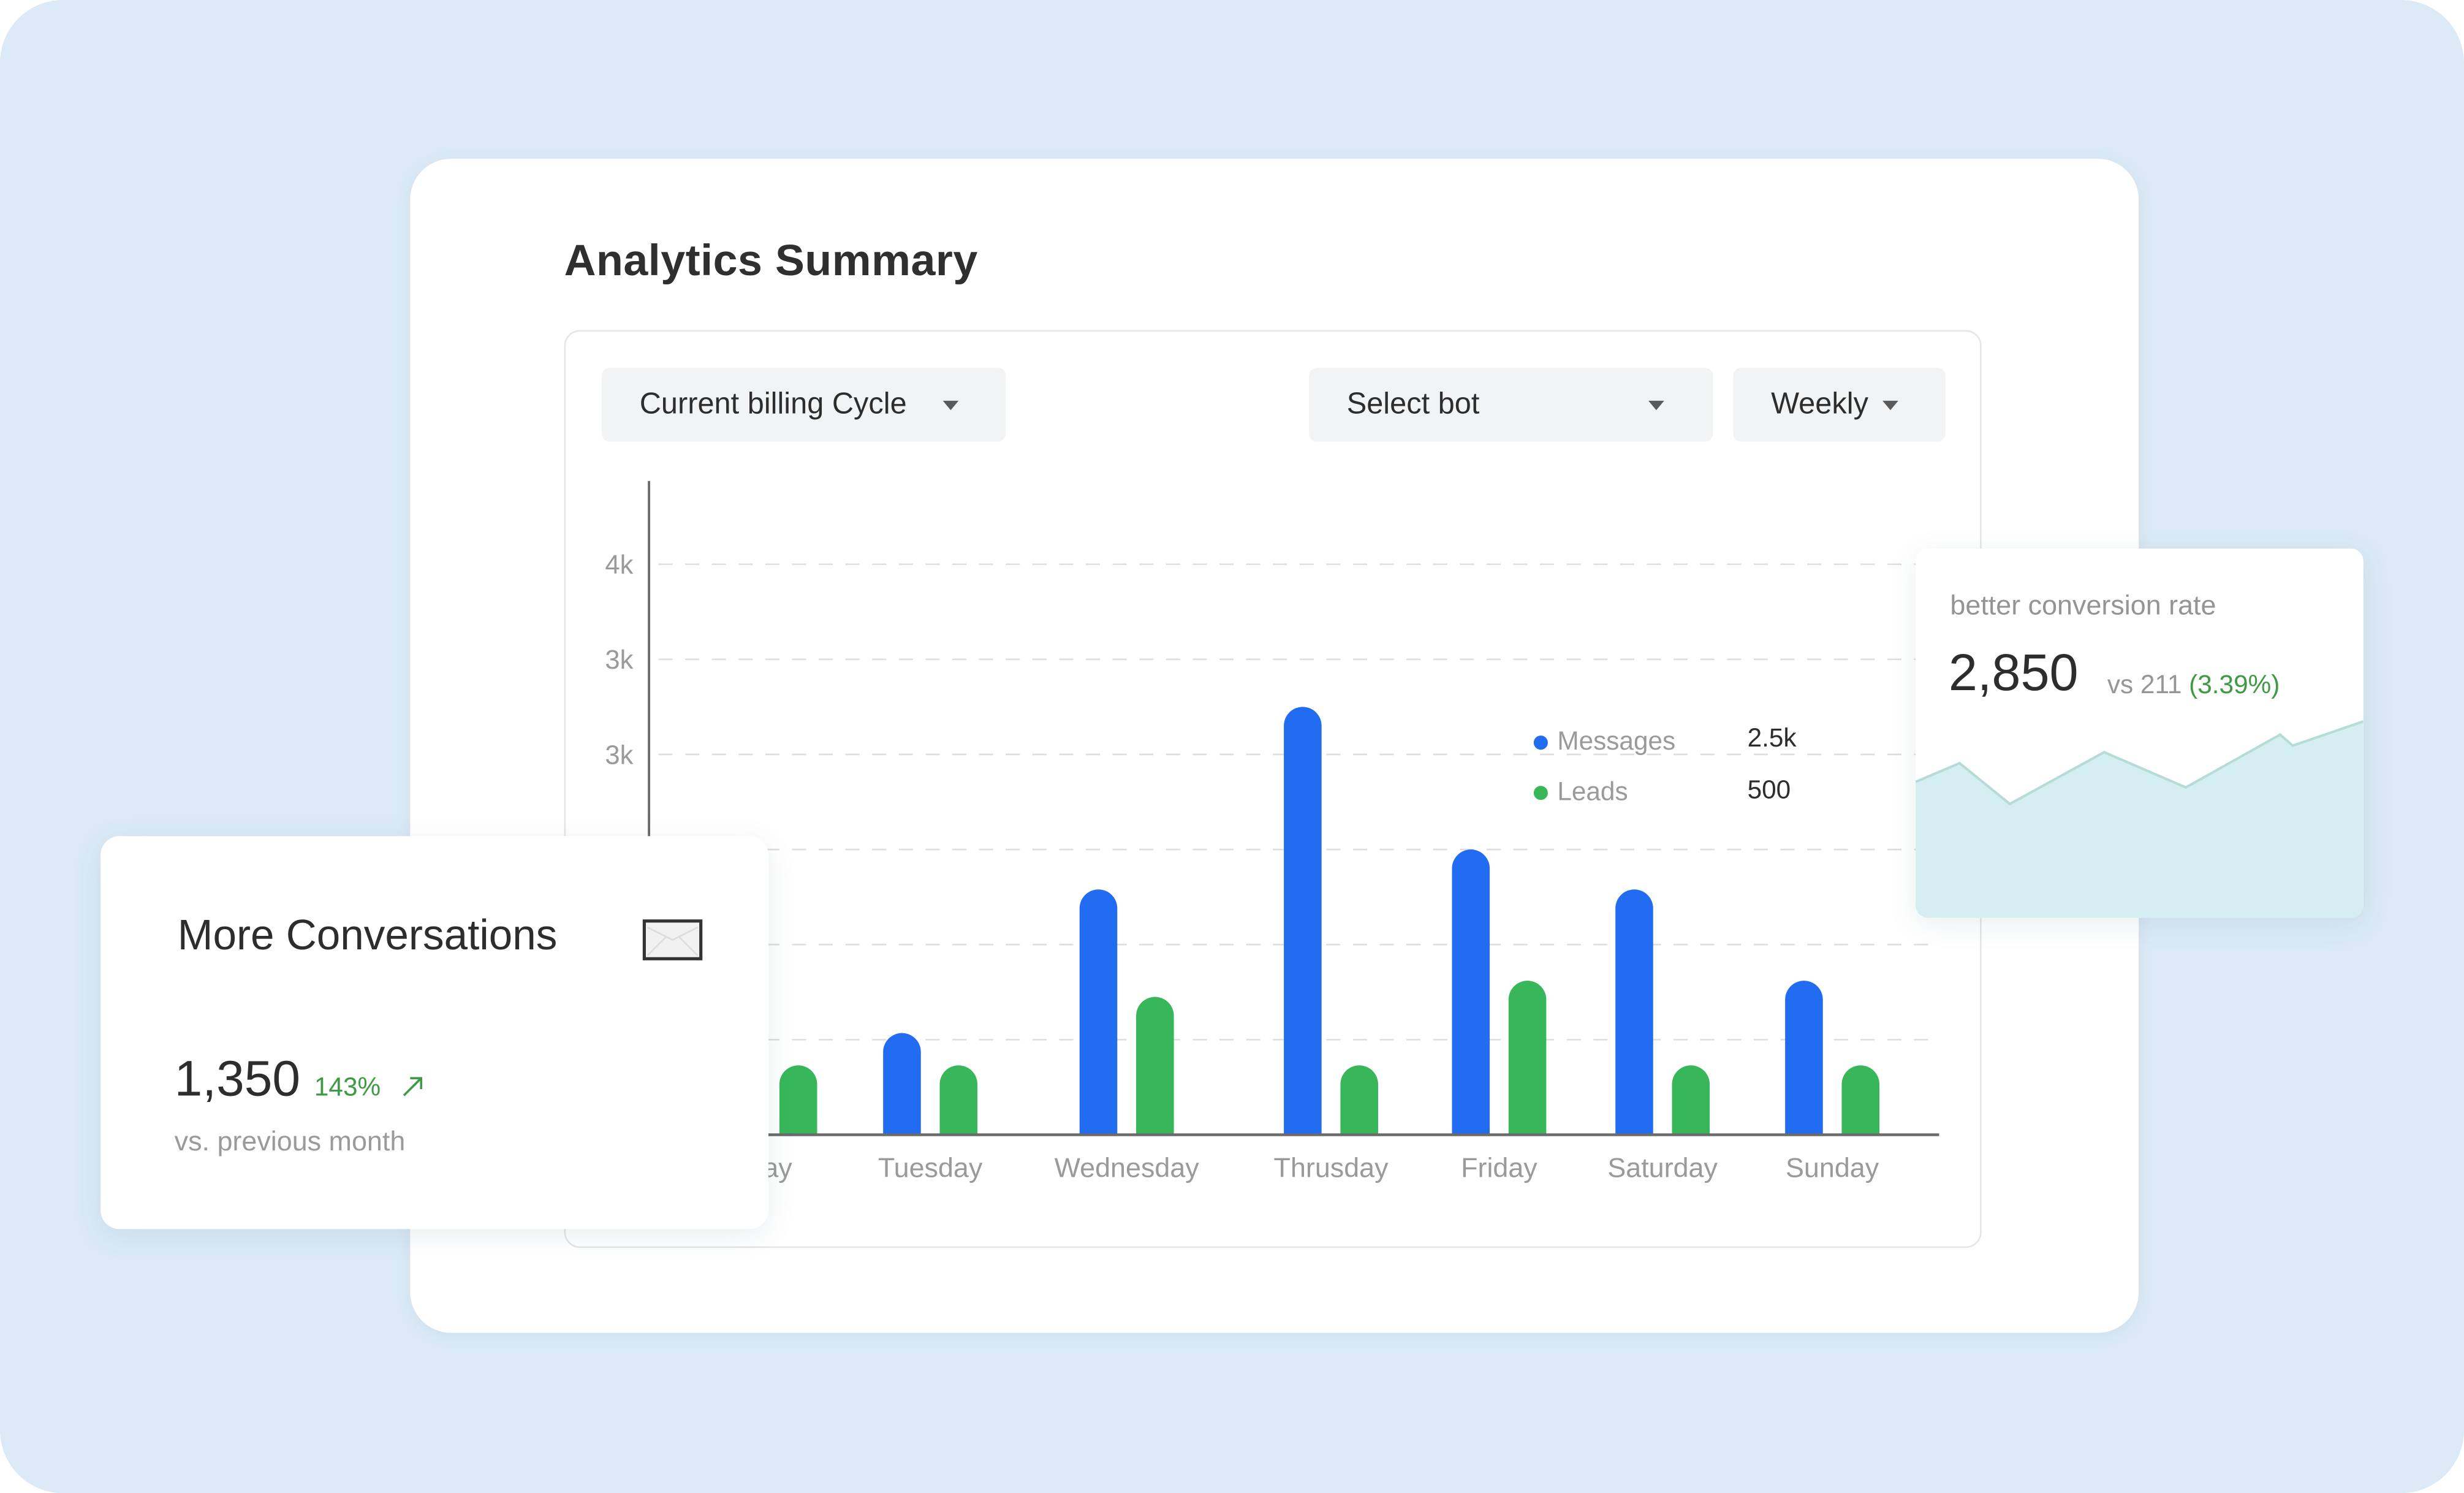  What do you see at coordinates (348, 1087) in the screenshot?
I see `conversations-change: 143%` at bounding box center [348, 1087].